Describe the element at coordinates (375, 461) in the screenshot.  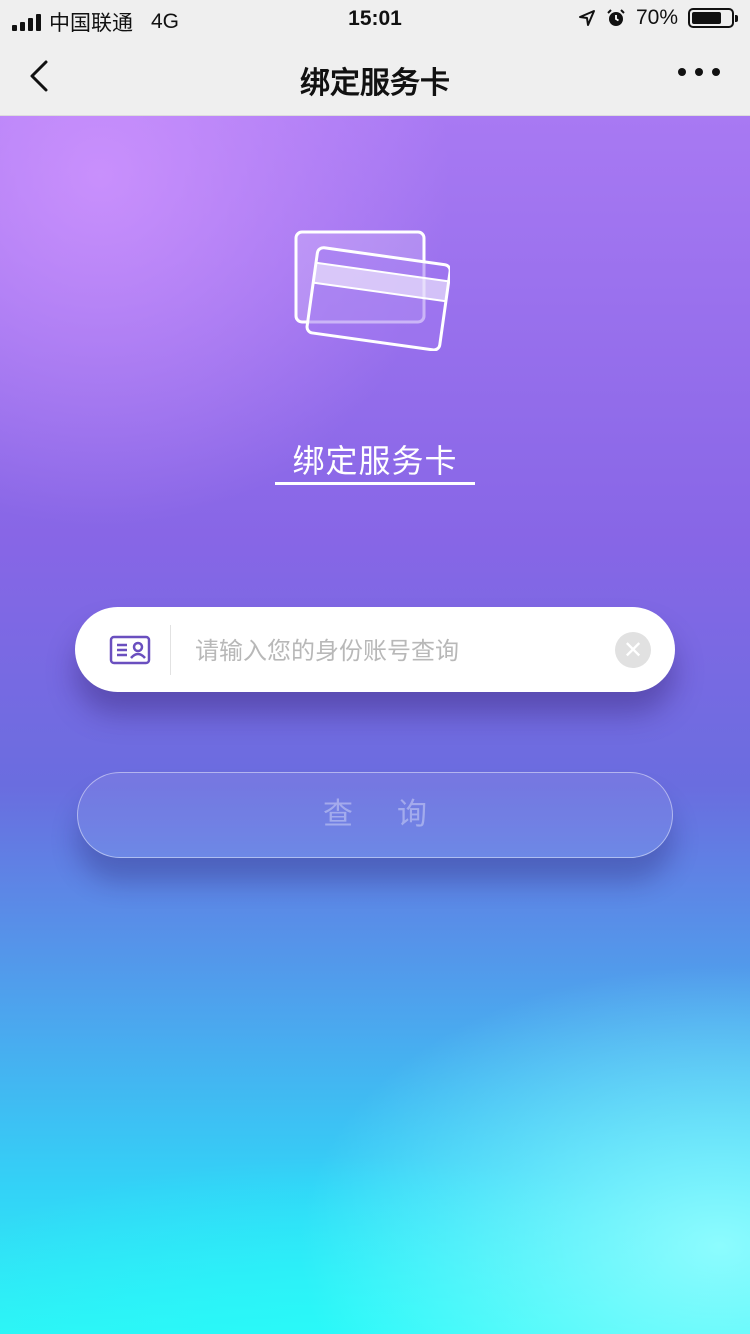
I see `hero-title: 绑定服务卡` at that location.